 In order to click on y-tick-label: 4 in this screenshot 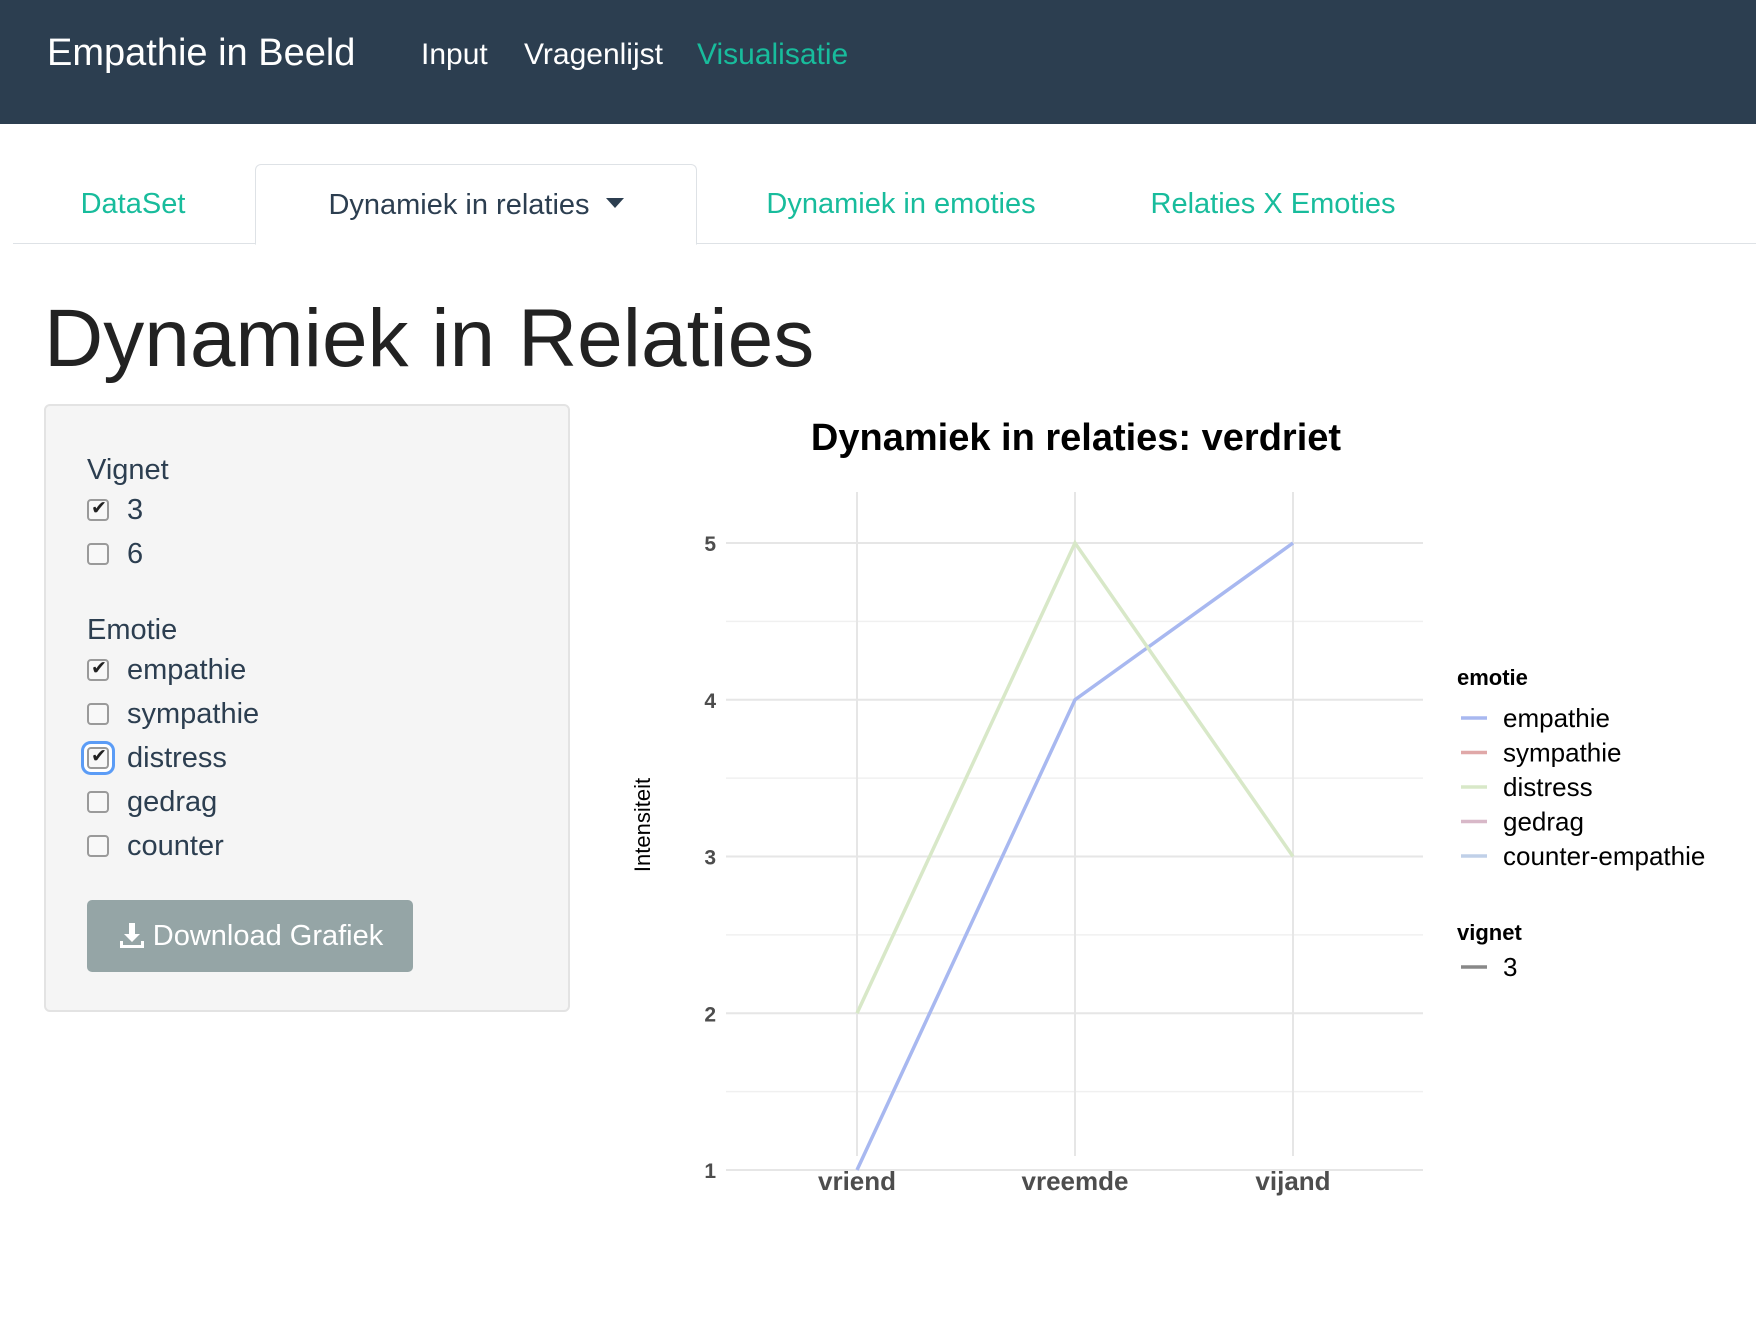, I will do `click(710, 701)`.